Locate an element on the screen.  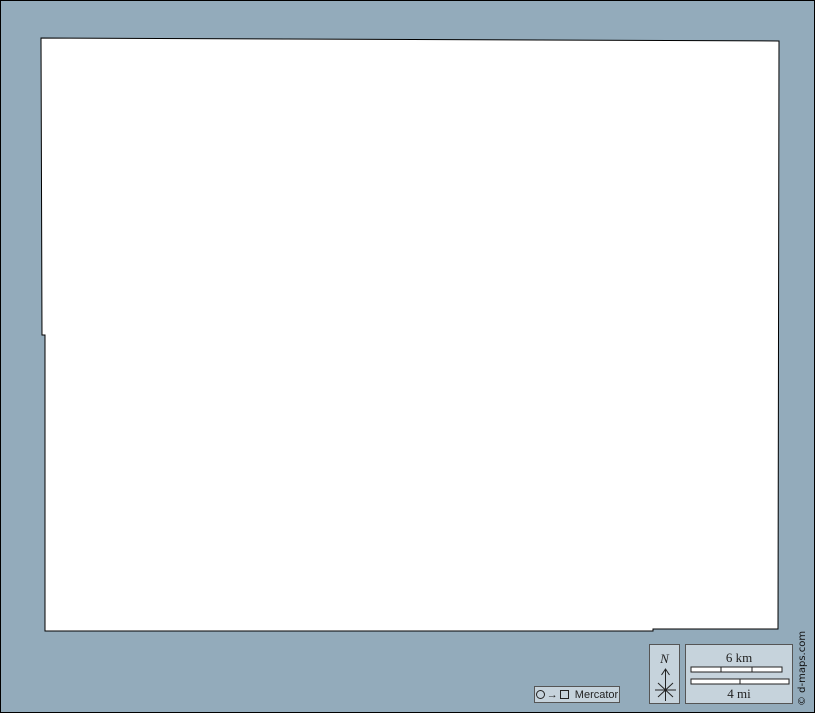
square-icon is located at coordinates (564, 694).